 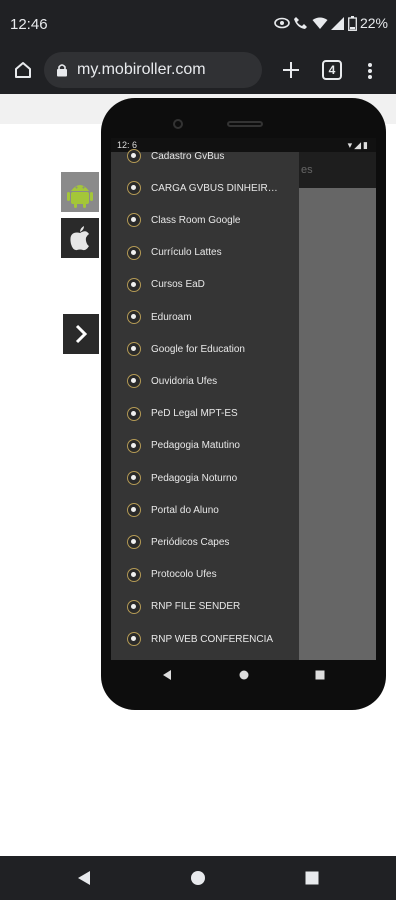 What do you see at coordinates (185, 510) in the screenshot?
I see `drawer-item-label: Portal do Aluno` at bounding box center [185, 510].